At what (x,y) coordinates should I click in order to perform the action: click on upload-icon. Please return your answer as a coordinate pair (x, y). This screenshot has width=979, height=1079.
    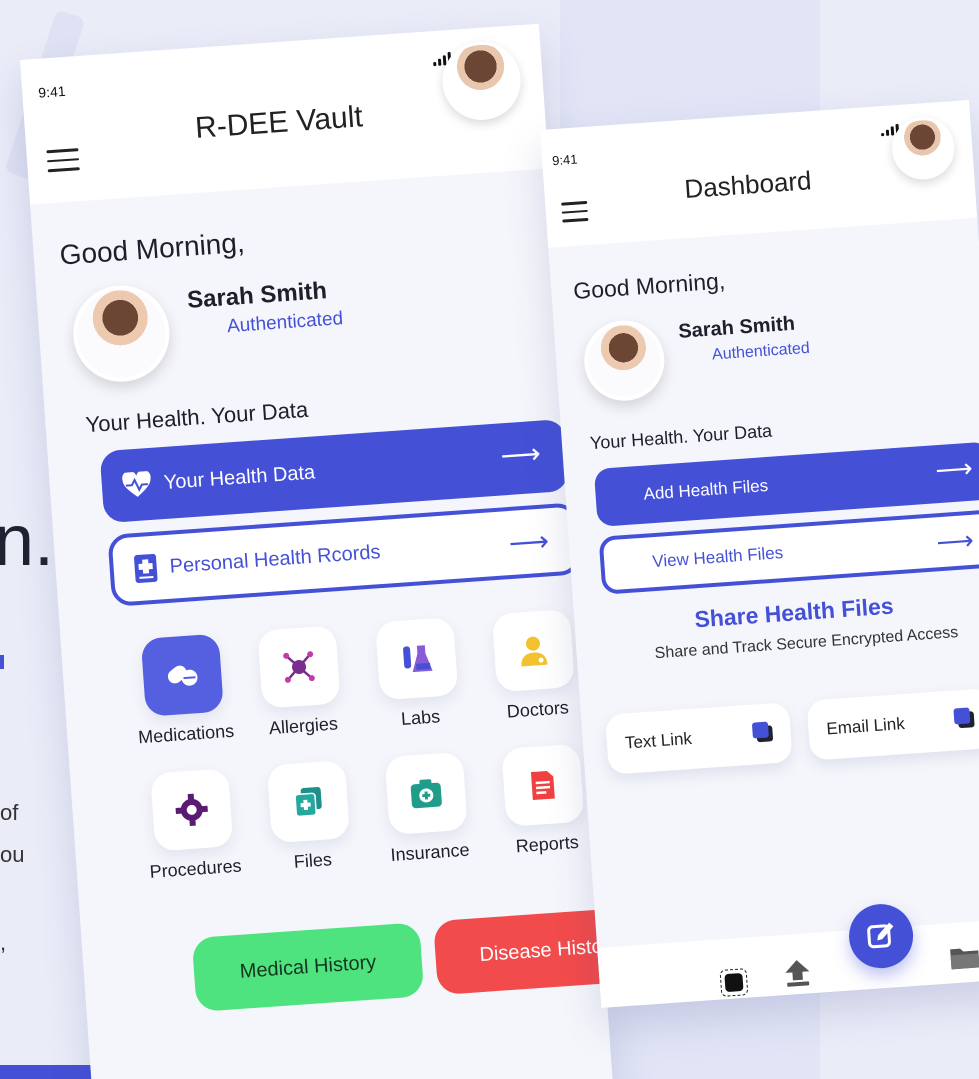
    Looking at the image, I should click on (797, 973).